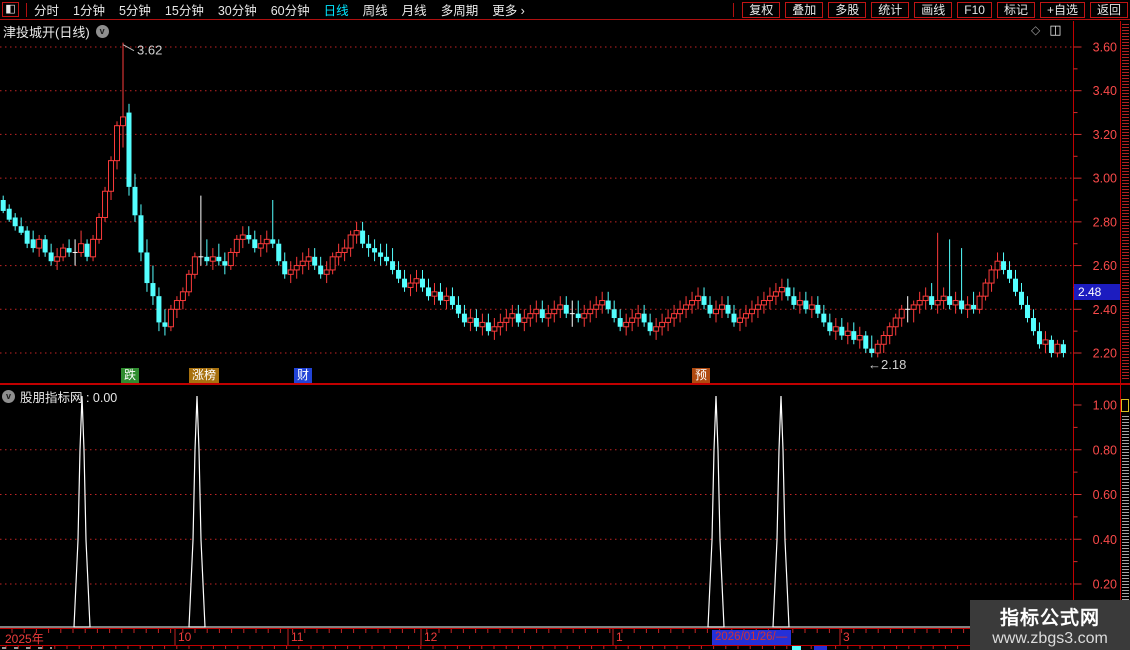 The image size is (1130, 650). Describe the element at coordinates (69, 398) in the screenshot. I see `indicator-title: 股朋指标网 : 0.00` at that location.